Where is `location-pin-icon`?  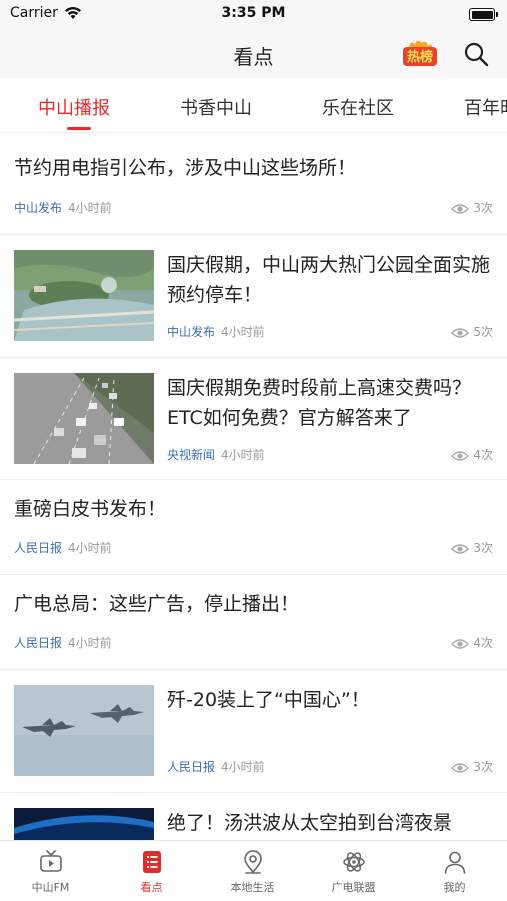
location-pin-icon is located at coordinates (252, 862).